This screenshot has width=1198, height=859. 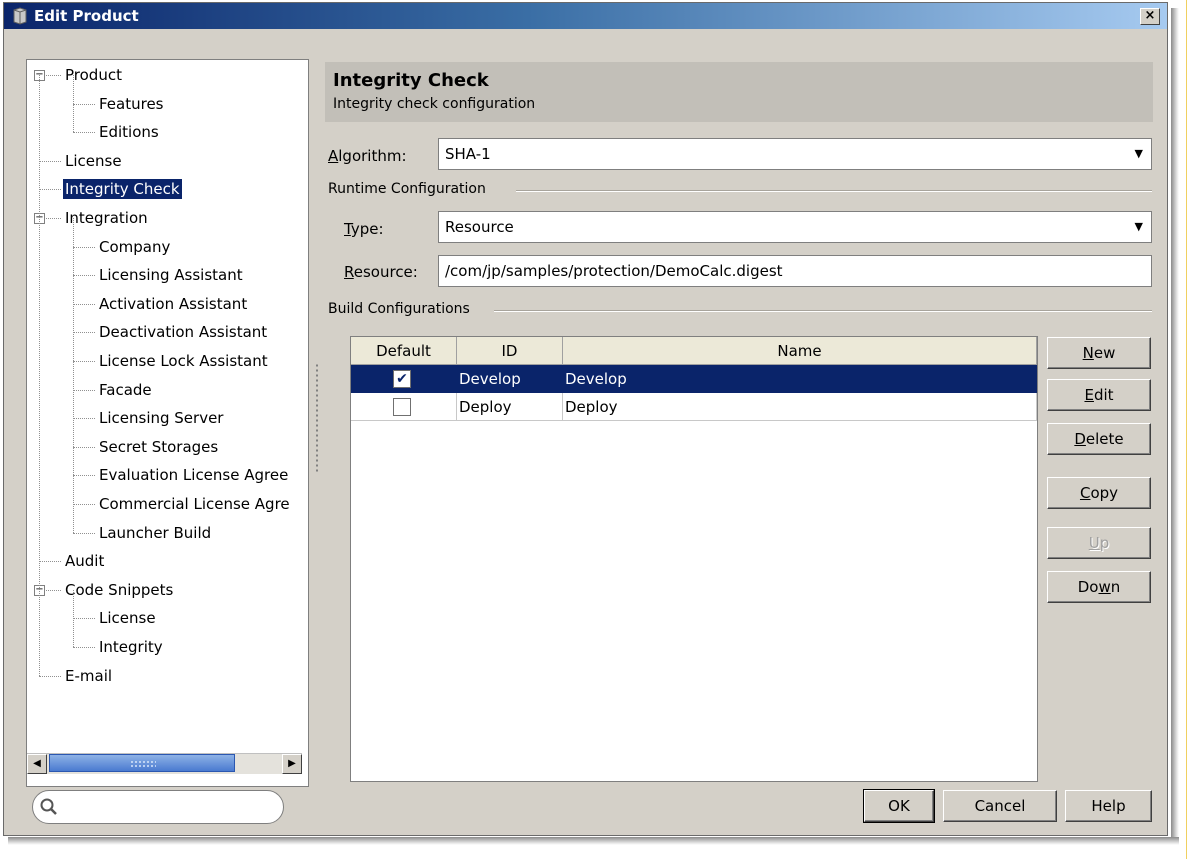 I want to click on copy-button: Copy, so click(x=1099, y=493).